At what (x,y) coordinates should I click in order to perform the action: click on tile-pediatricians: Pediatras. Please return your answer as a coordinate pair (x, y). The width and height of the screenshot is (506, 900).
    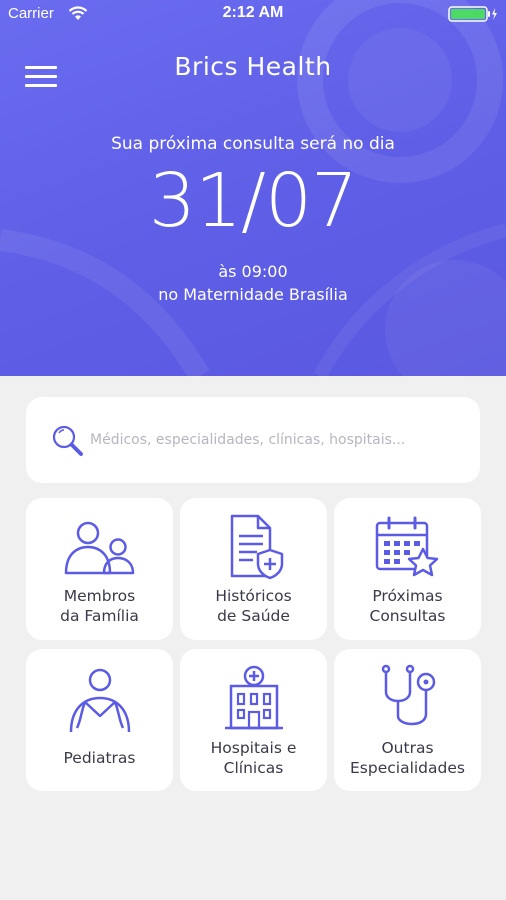
    Looking at the image, I should click on (99, 720).